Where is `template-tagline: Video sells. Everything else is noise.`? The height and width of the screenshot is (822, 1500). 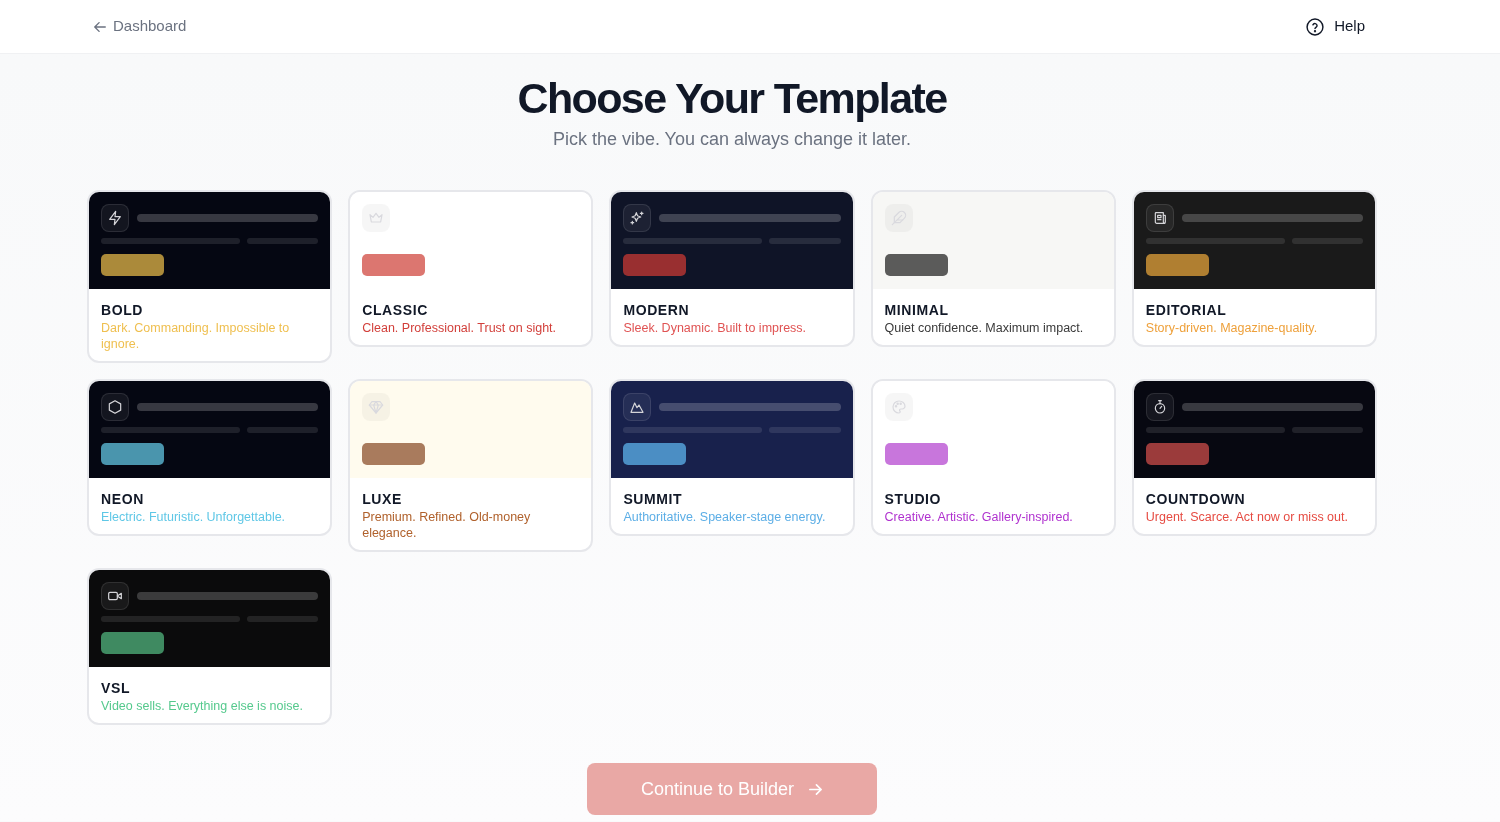 template-tagline: Video sells. Everything else is noise. is located at coordinates (202, 706).